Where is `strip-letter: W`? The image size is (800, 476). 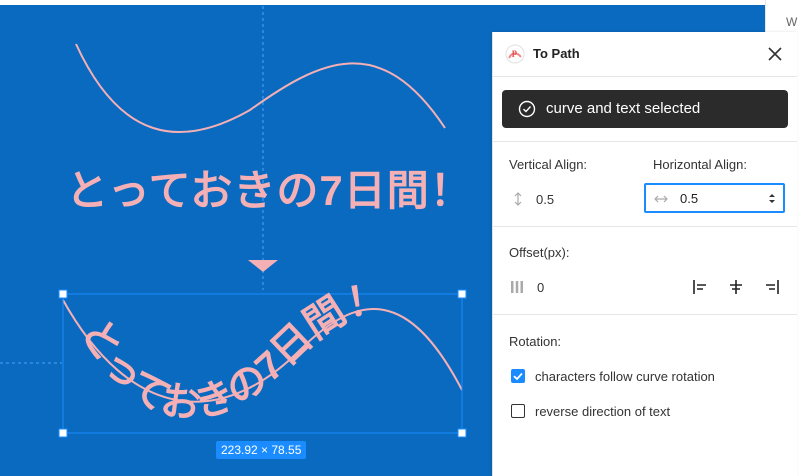
strip-letter: W is located at coordinates (792, 22).